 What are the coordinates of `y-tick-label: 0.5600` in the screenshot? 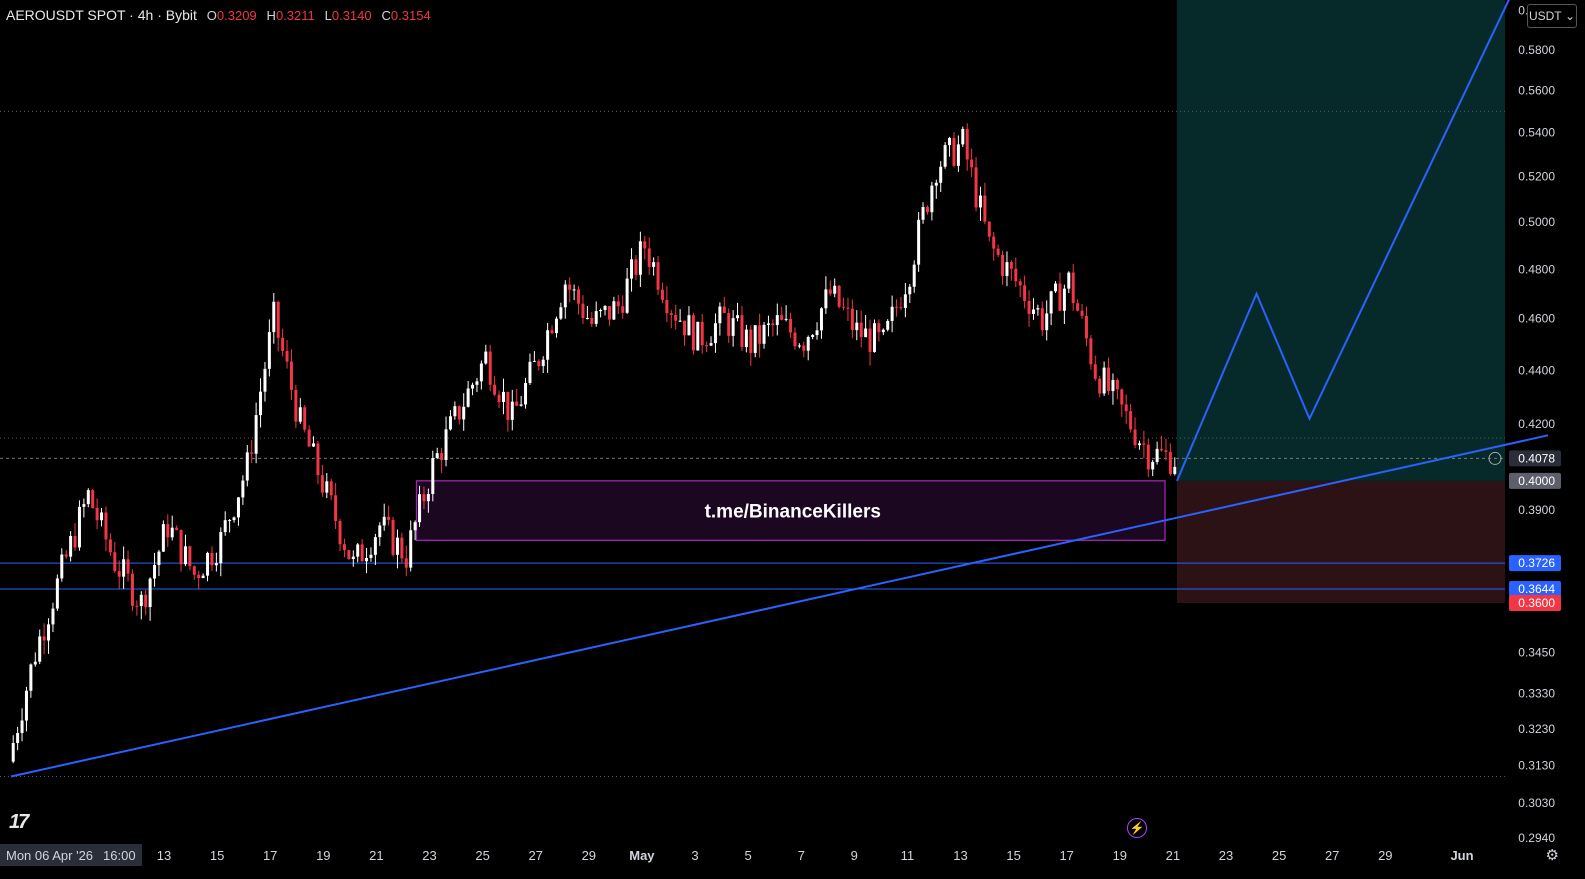 It's located at (1536, 91).